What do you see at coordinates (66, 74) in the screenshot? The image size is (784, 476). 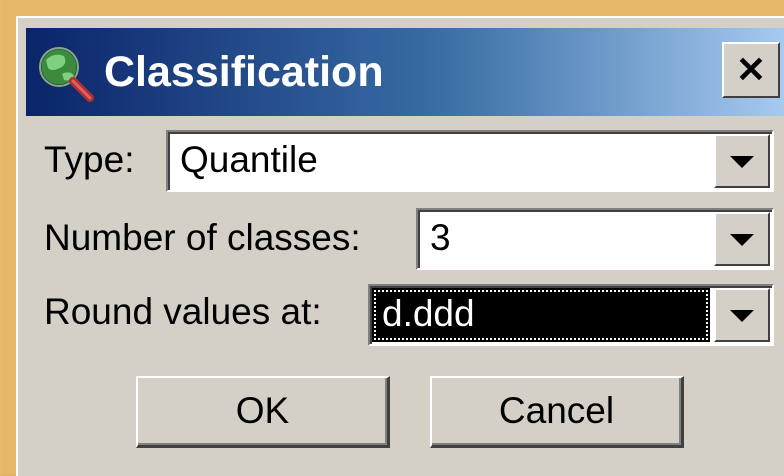 I see `globe-magnifier-icon` at bounding box center [66, 74].